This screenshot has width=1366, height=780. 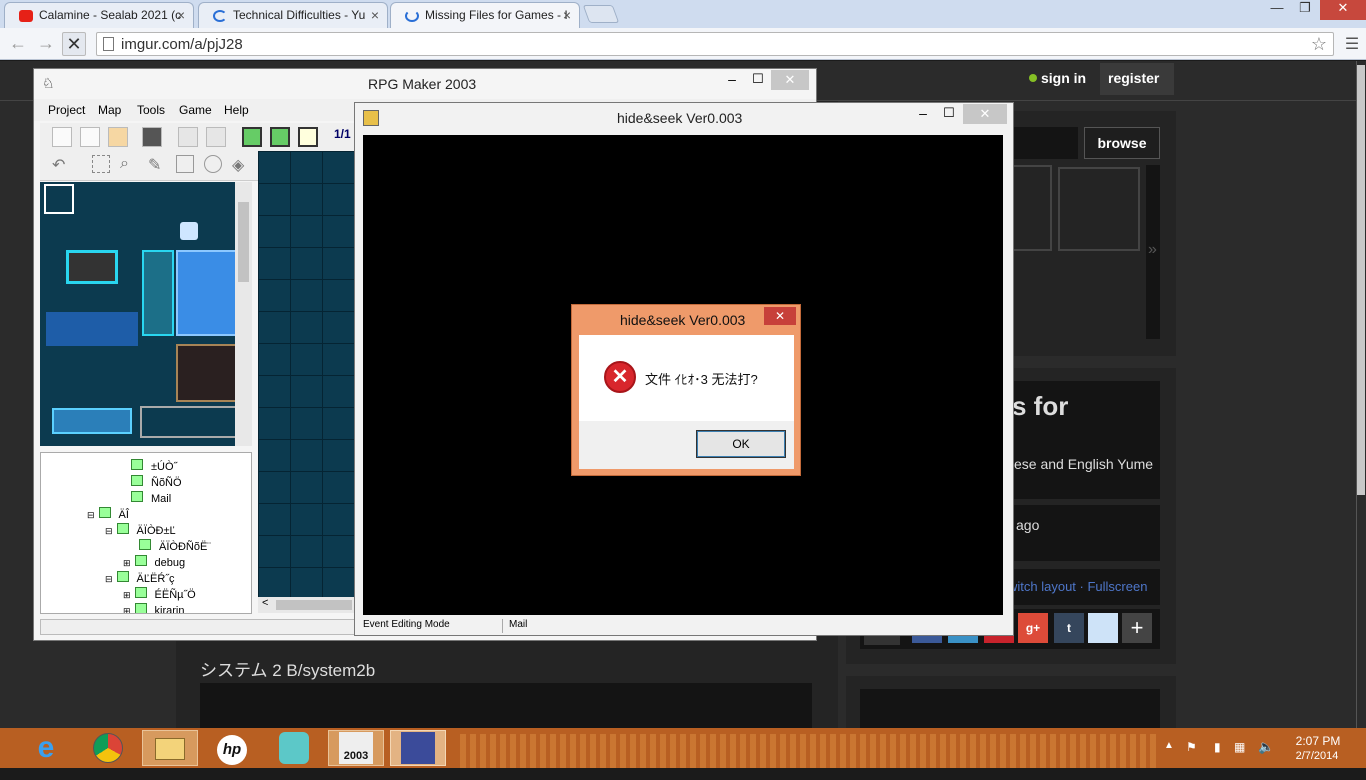 What do you see at coordinates (1239, 747) in the screenshot?
I see `network-icon: ▦` at bounding box center [1239, 747].